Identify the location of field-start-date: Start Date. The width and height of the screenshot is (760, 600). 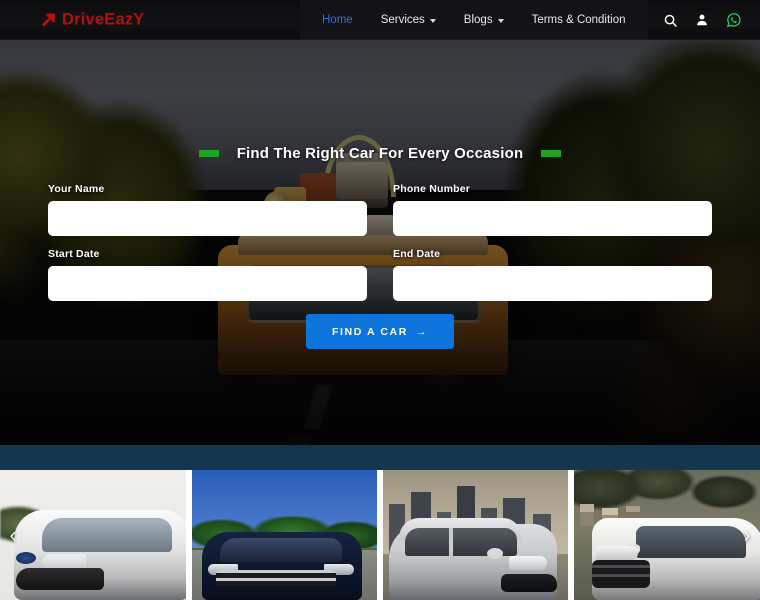
(207, 274).